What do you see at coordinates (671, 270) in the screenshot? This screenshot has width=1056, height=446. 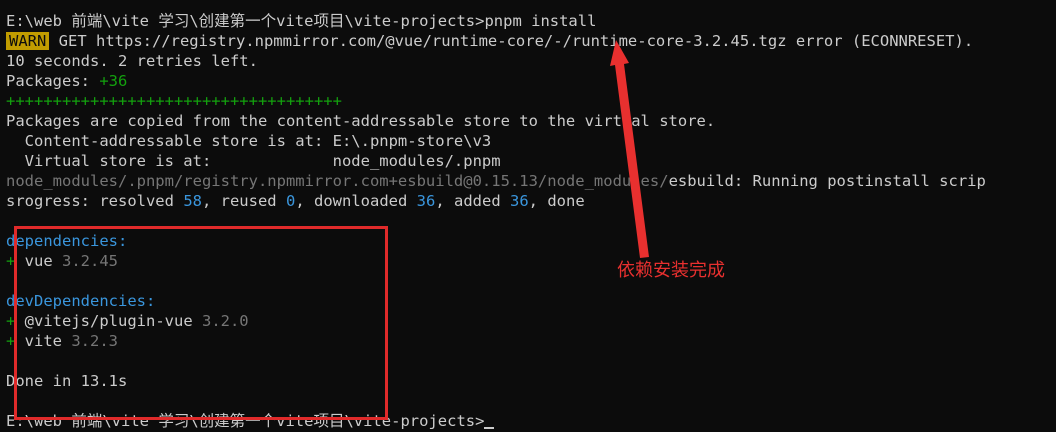 I see `annotation-label: 依赖安装完成` at bounding box center [671, 270].